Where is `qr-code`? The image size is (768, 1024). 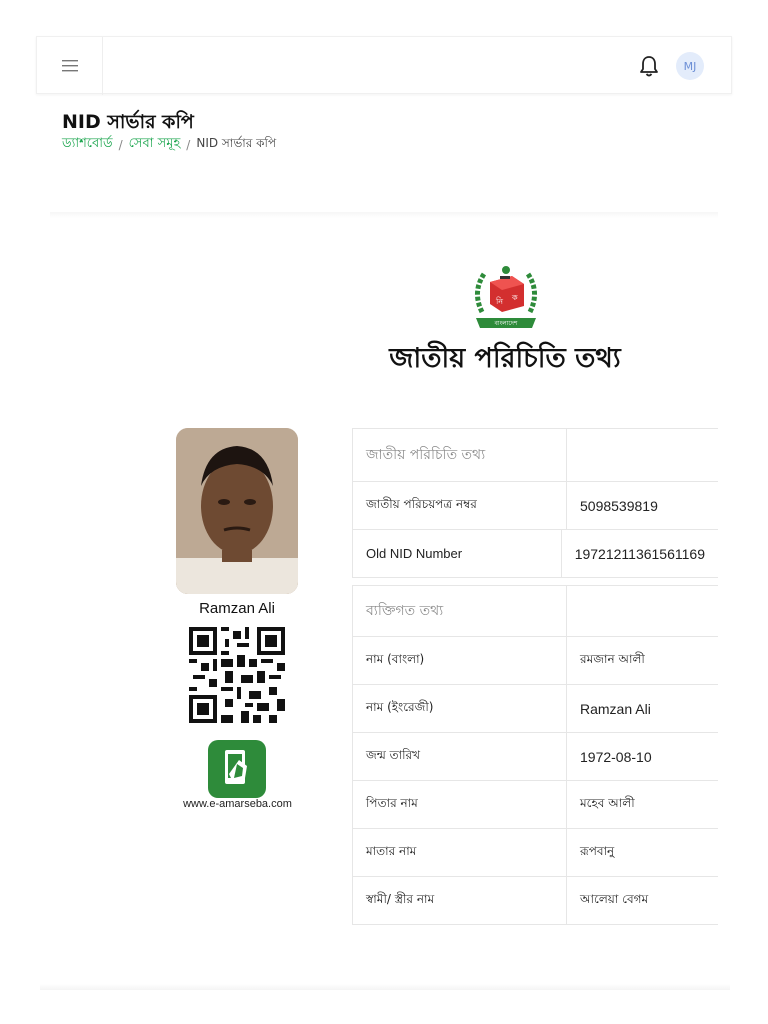
qr-code is located at coordinates (237, 675).